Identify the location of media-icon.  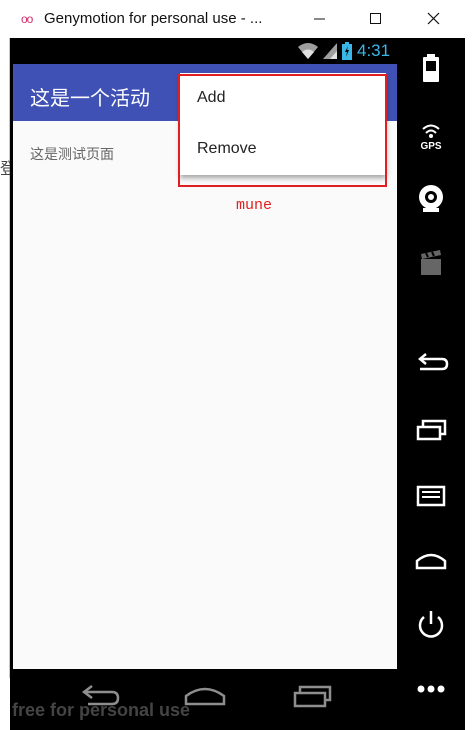
(431, 264).